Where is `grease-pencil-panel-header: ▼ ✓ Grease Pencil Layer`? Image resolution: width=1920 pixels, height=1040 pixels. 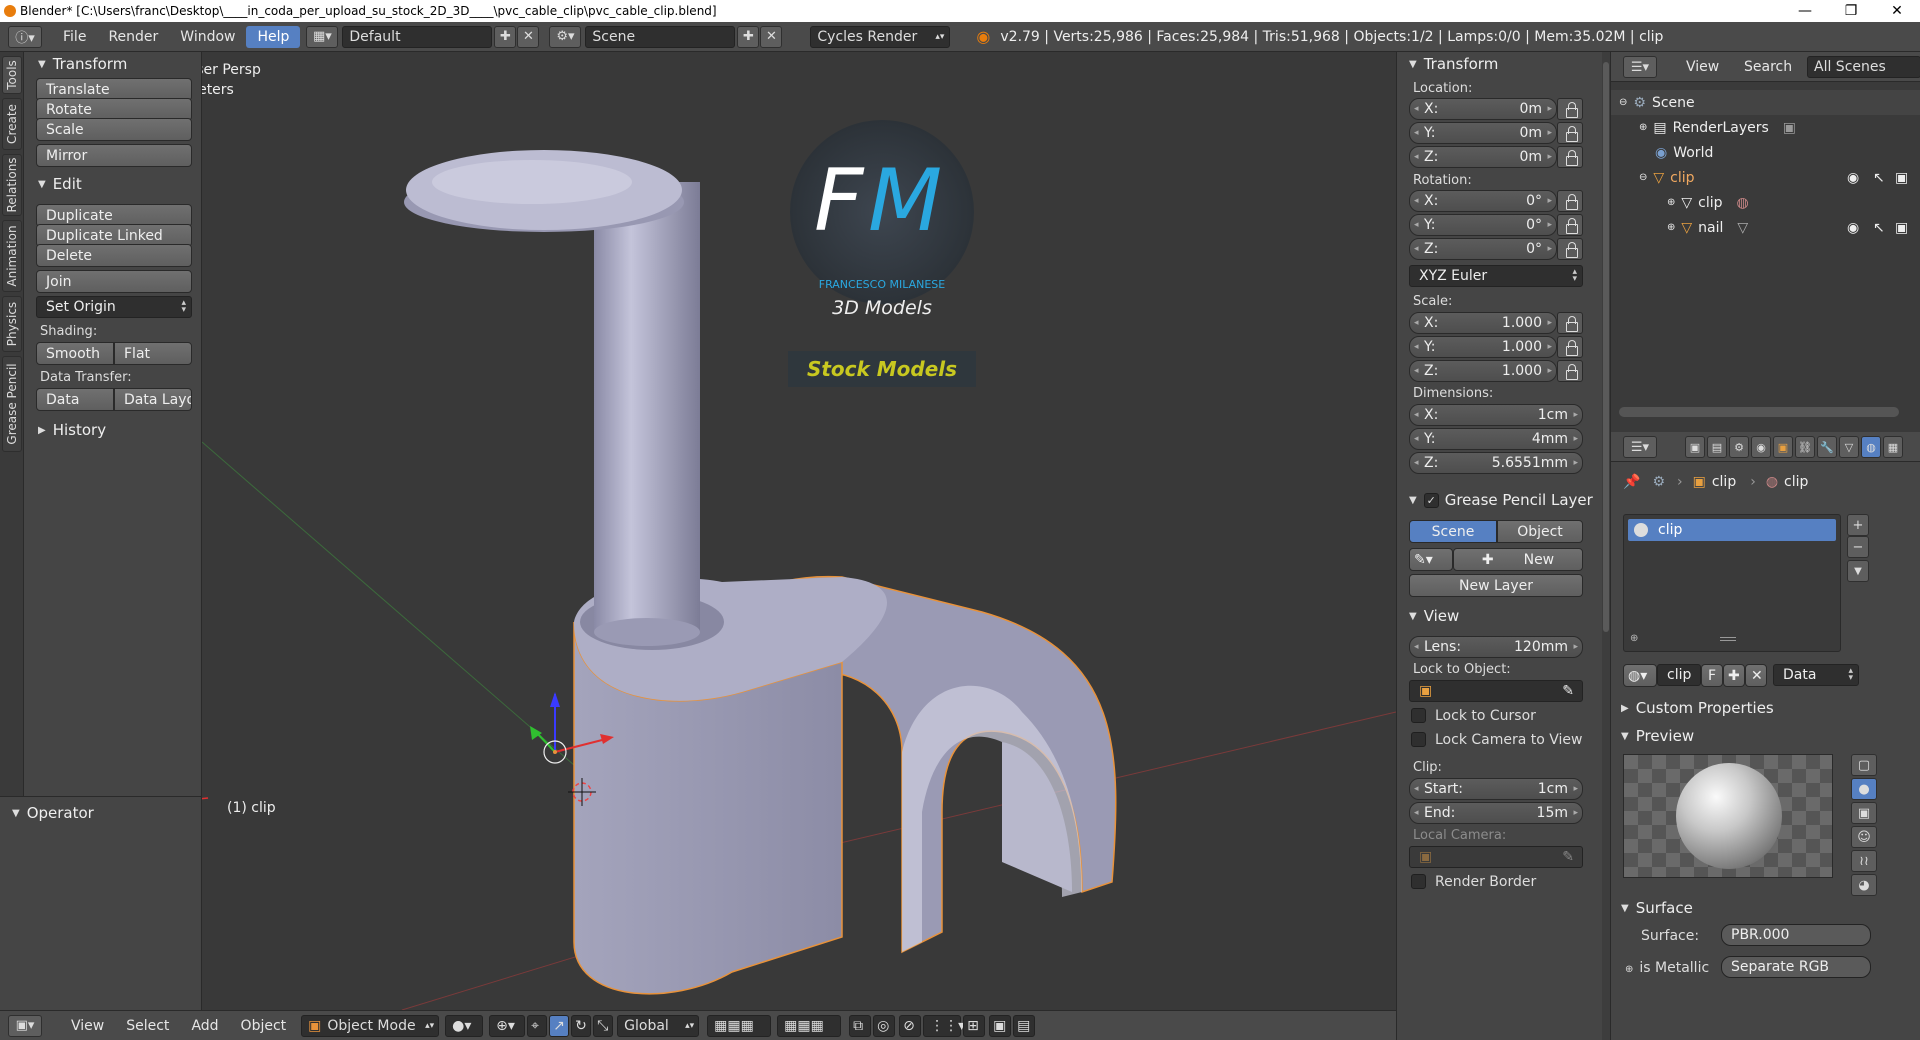 grease-pencil-panel-header: ▼ ✓ Grease Pencil Layer is located at coordinates (1504, 500).